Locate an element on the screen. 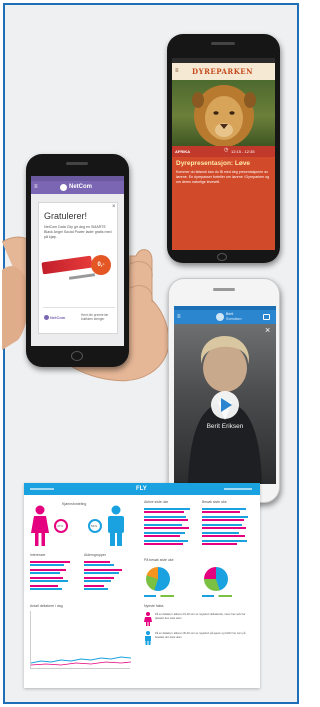 The width and height of the screenshot is (320, 707). clock-icon: ◷ is located at coordinates (226, 150).